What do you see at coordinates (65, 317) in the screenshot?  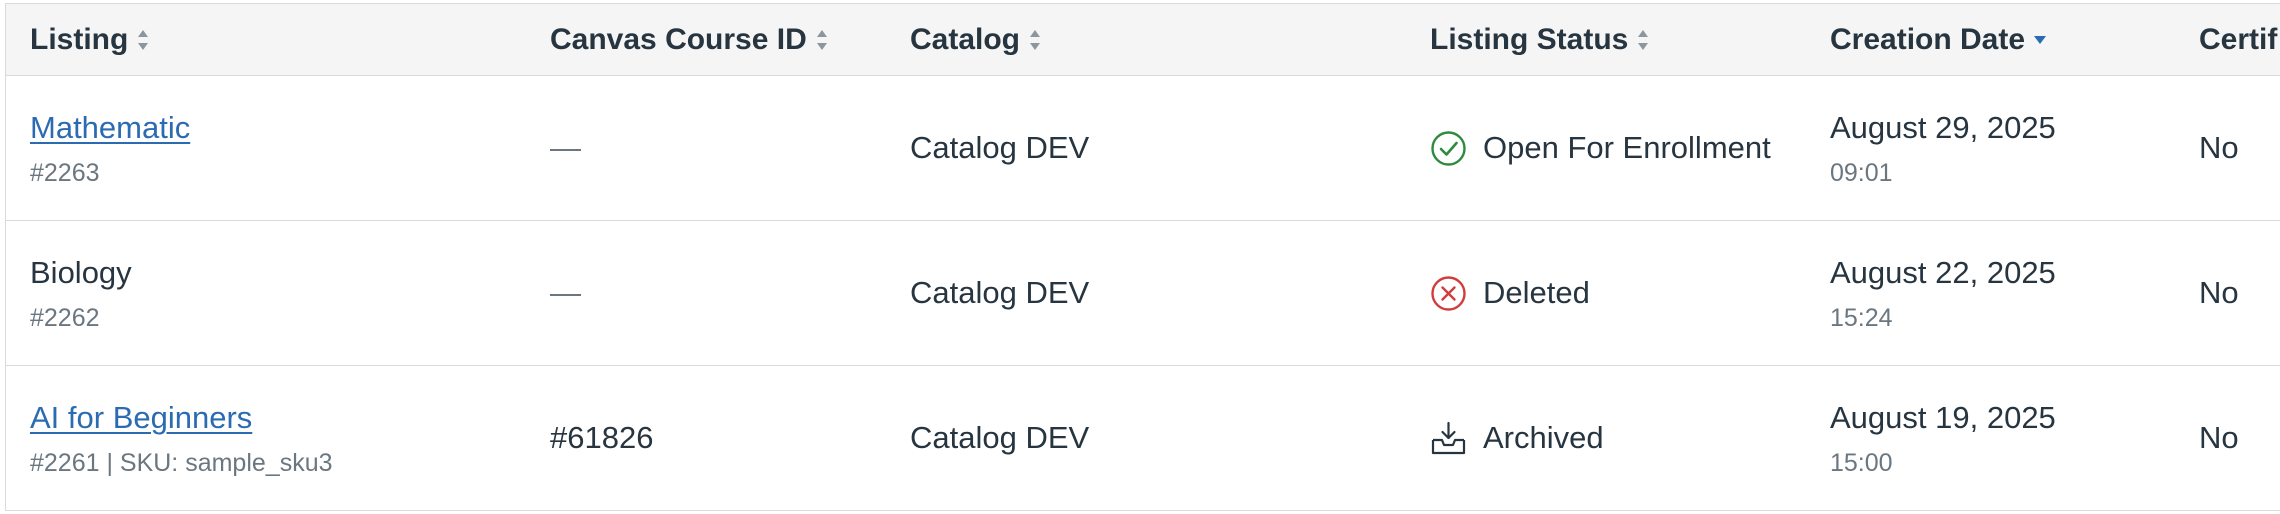 I see `listing-id: #2262` at bounding box center [65, 317].